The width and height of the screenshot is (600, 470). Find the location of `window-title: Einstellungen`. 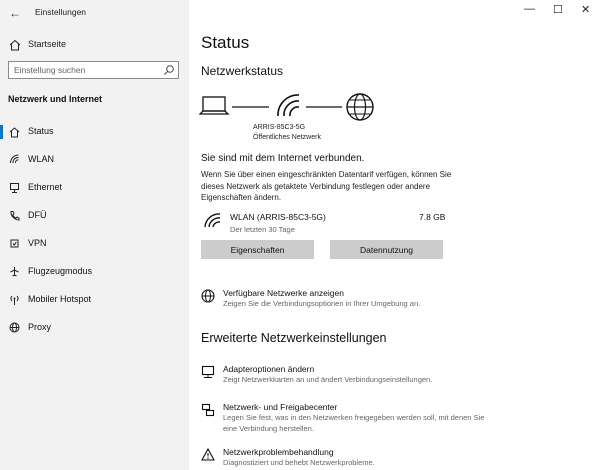

window-title: Einstellungen is located at coordinates (61, 12).